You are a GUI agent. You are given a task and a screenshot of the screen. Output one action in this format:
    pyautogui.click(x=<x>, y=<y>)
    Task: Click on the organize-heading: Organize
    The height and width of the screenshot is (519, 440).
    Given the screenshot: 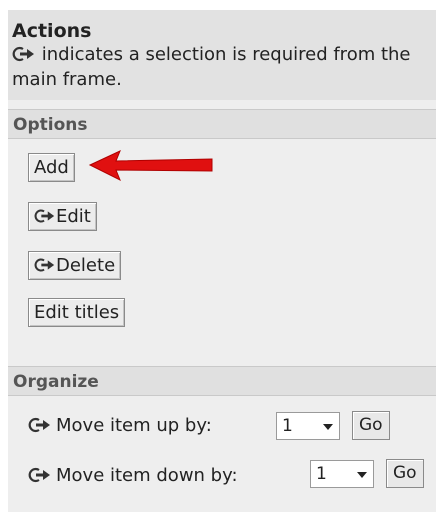 What is the action you would take?
    pyautogui.click(x=56, y=382)
    